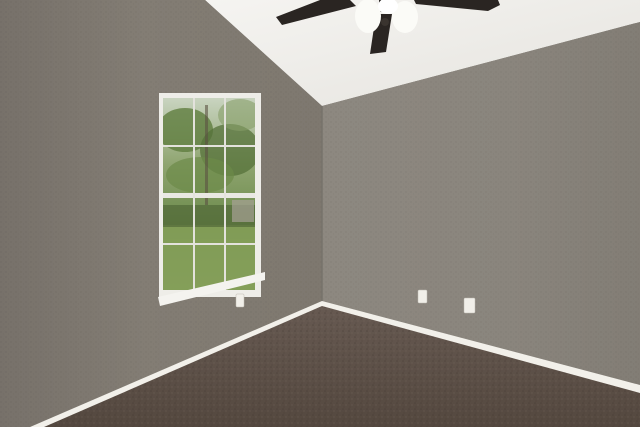 The width and height of the screenshot is (640, 427). I want to click on outlet-left-wall, so click(240, 300).